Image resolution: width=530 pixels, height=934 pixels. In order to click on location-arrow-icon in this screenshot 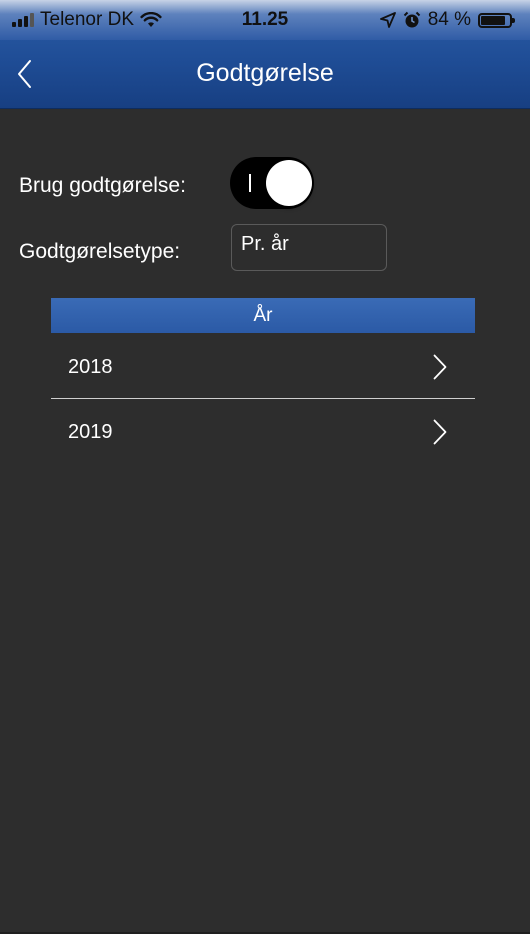, I will do `click(387, 20)`.